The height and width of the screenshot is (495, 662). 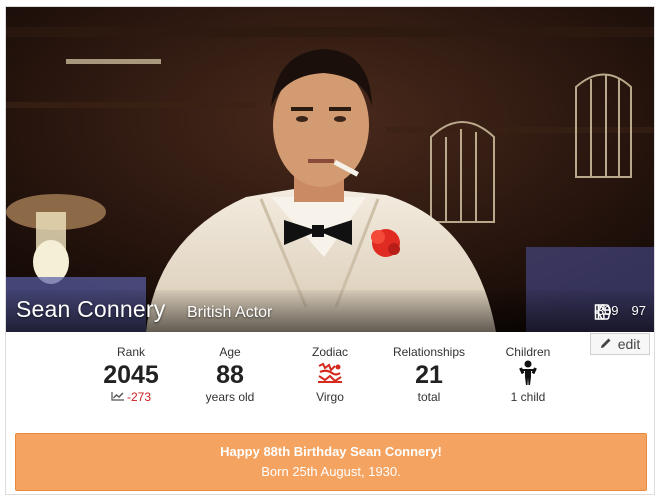 What do you see at coordinates (230, 312) in the screenshot?
I see `person-description: British Actor` at bounding box center [230, 312].